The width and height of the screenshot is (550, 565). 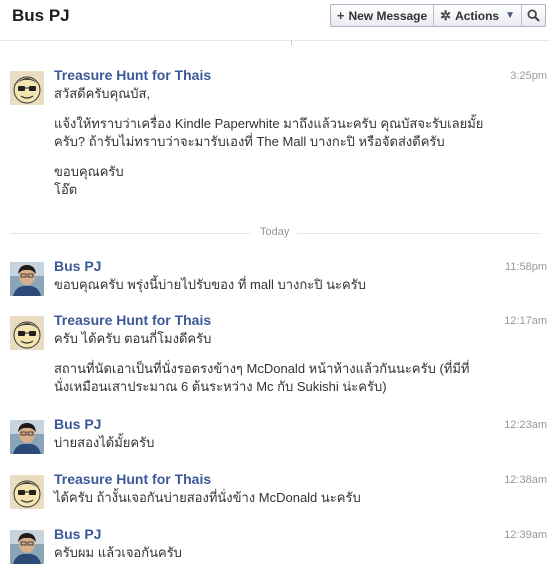 What do you see at coordinates (66, 189) in the screenshot?
I see `message-text: โอ๊ต` at bounding box center [66, 189].